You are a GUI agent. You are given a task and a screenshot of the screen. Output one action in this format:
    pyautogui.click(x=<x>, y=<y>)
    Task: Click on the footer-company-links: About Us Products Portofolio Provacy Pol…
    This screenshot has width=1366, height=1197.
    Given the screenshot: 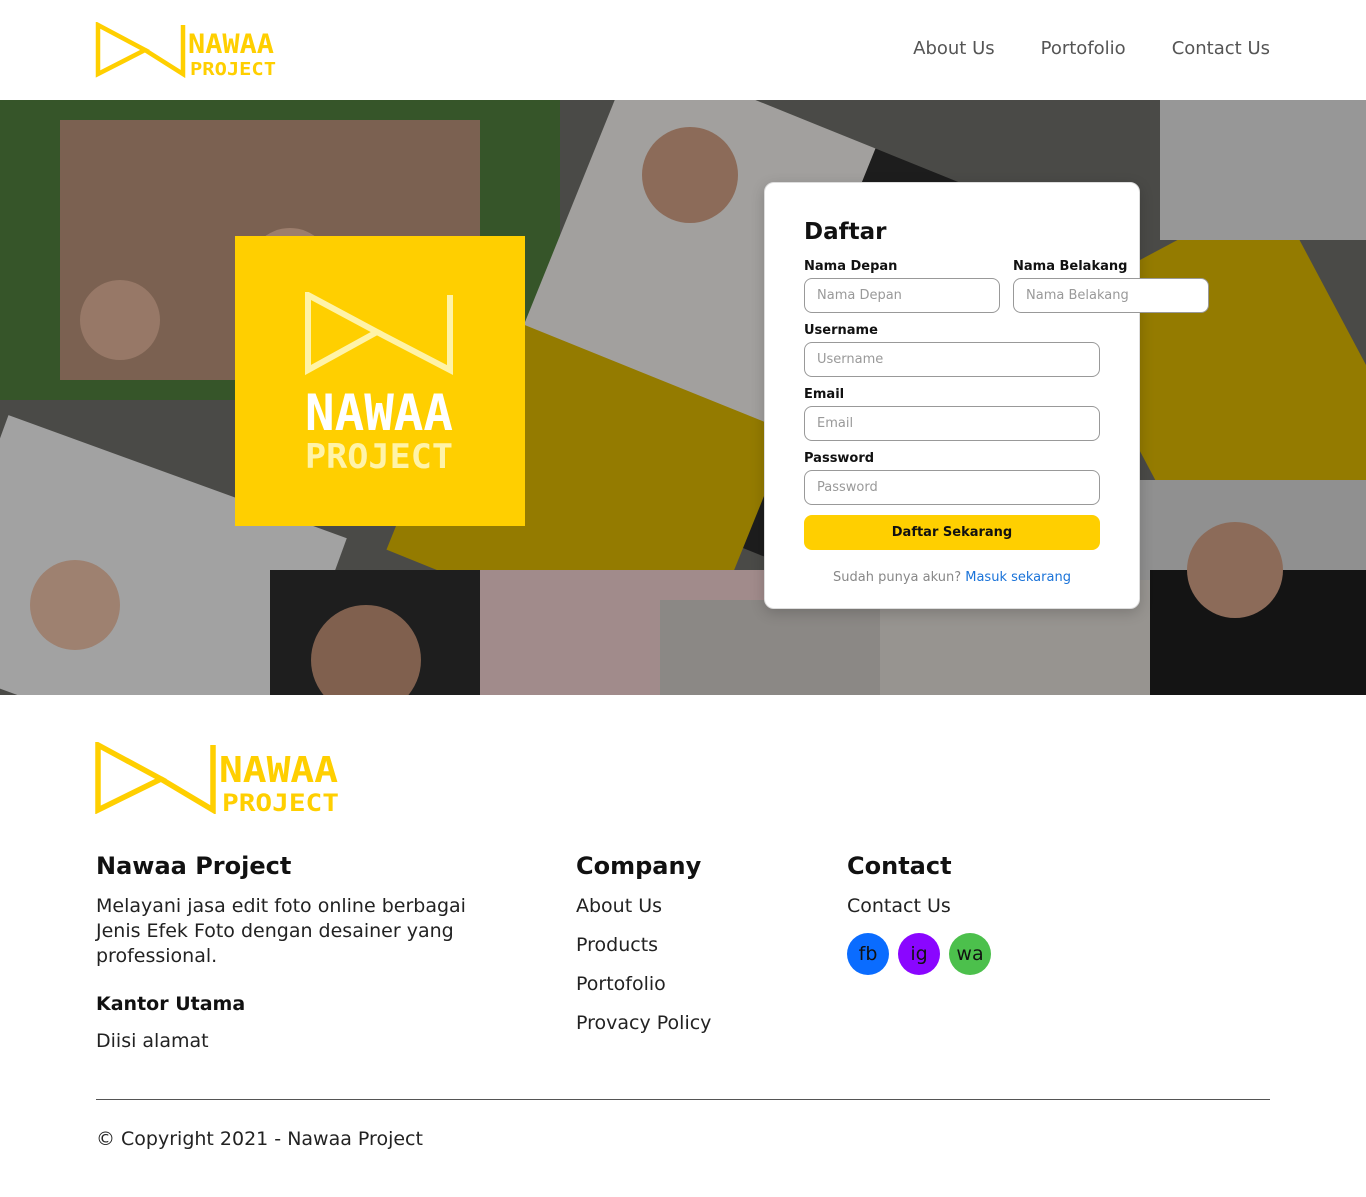 What is the action you would take?
    pyautogui.click(x=696, y=965)
    